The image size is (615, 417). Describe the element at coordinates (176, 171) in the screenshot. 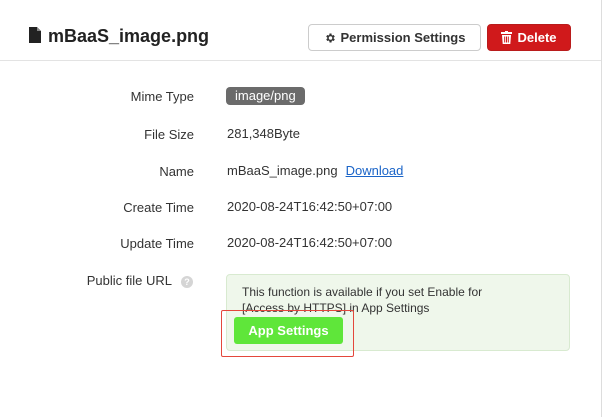

I see `name-label: Name` at that location.